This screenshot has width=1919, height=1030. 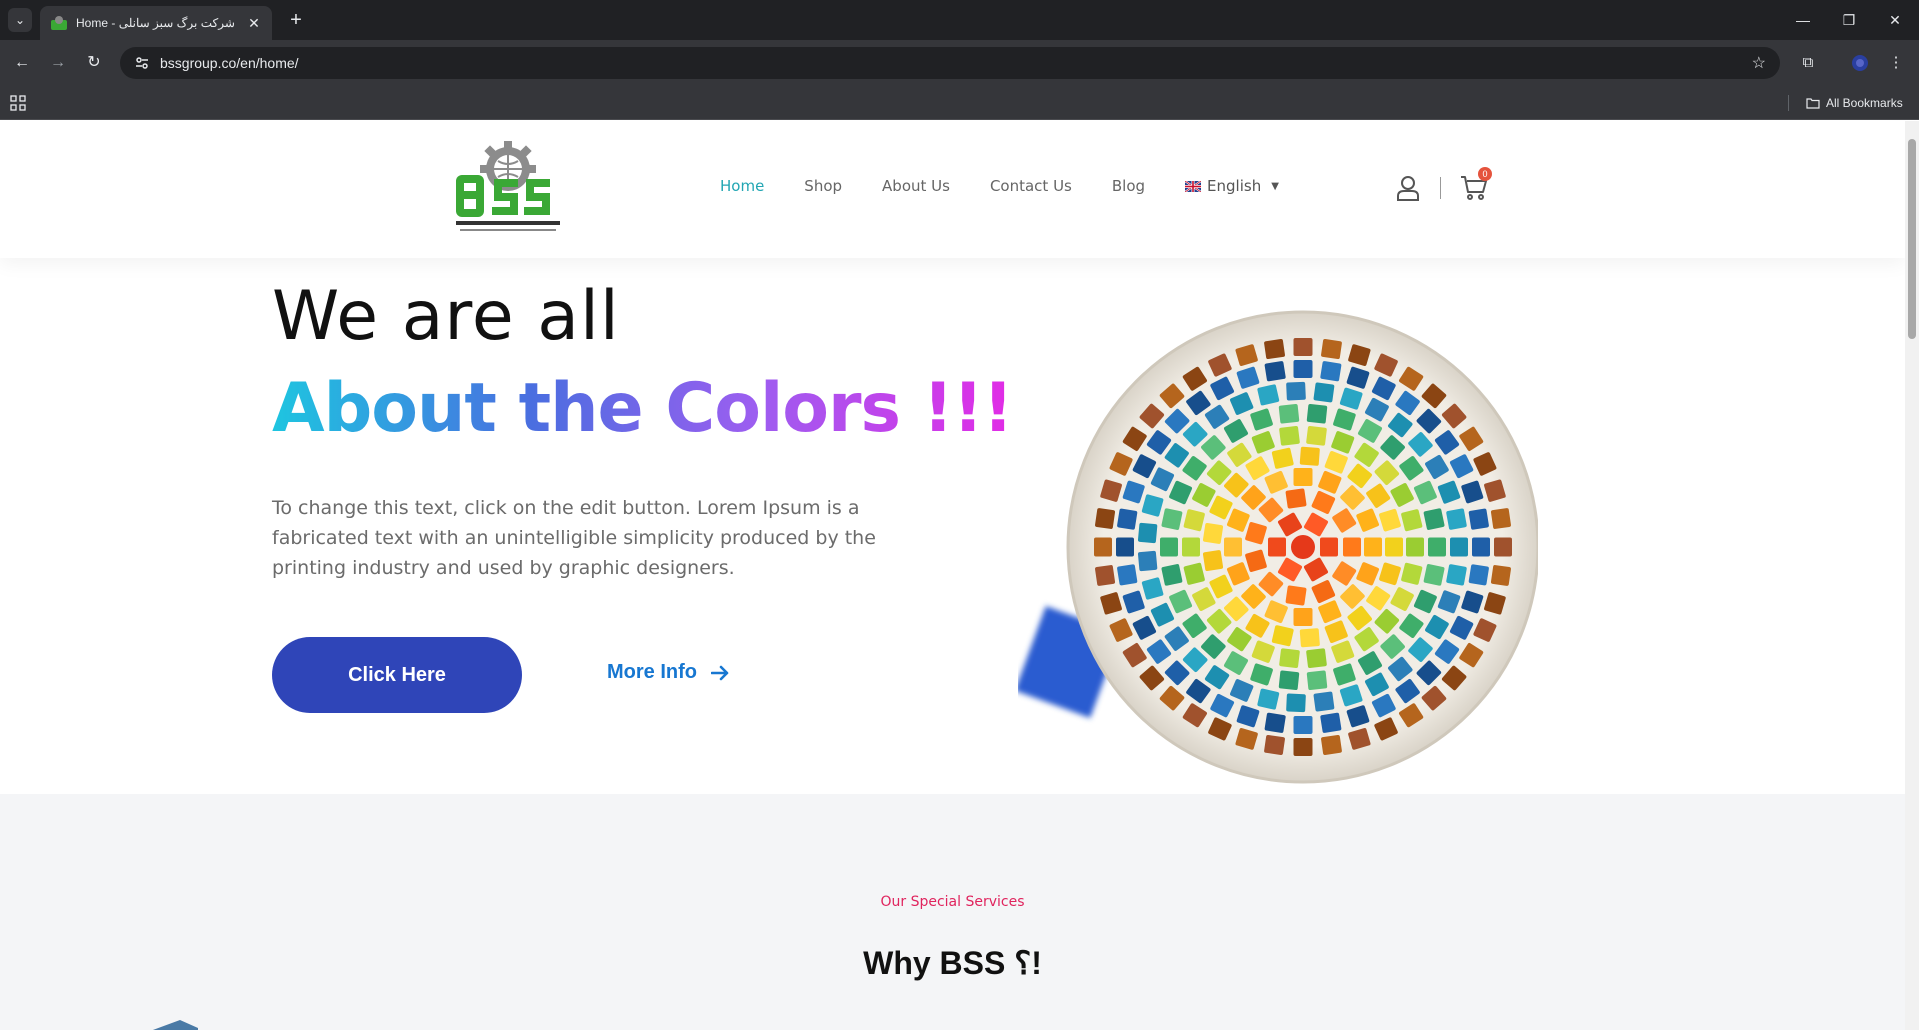 What do you see at coordinates (720, 672) in the screenshot?
I see `arrow-right-icon` at bounding box center [720, 672].